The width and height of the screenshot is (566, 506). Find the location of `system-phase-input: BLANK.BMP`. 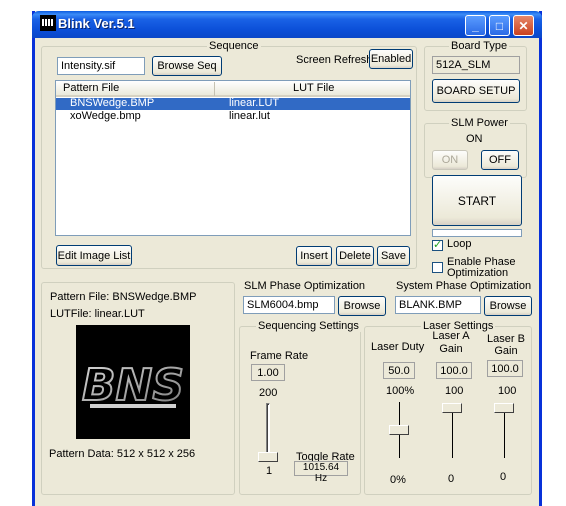

system-phase-input: BLANK.BMP is located at coordinates (438, 305).